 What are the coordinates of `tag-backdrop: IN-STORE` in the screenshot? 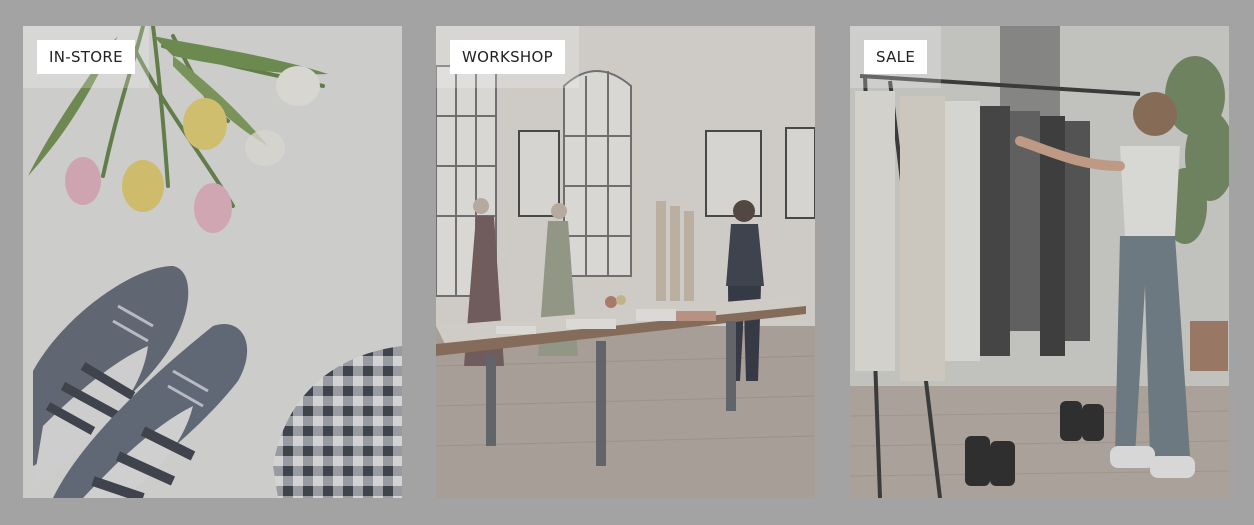 It's located at (86, 57).